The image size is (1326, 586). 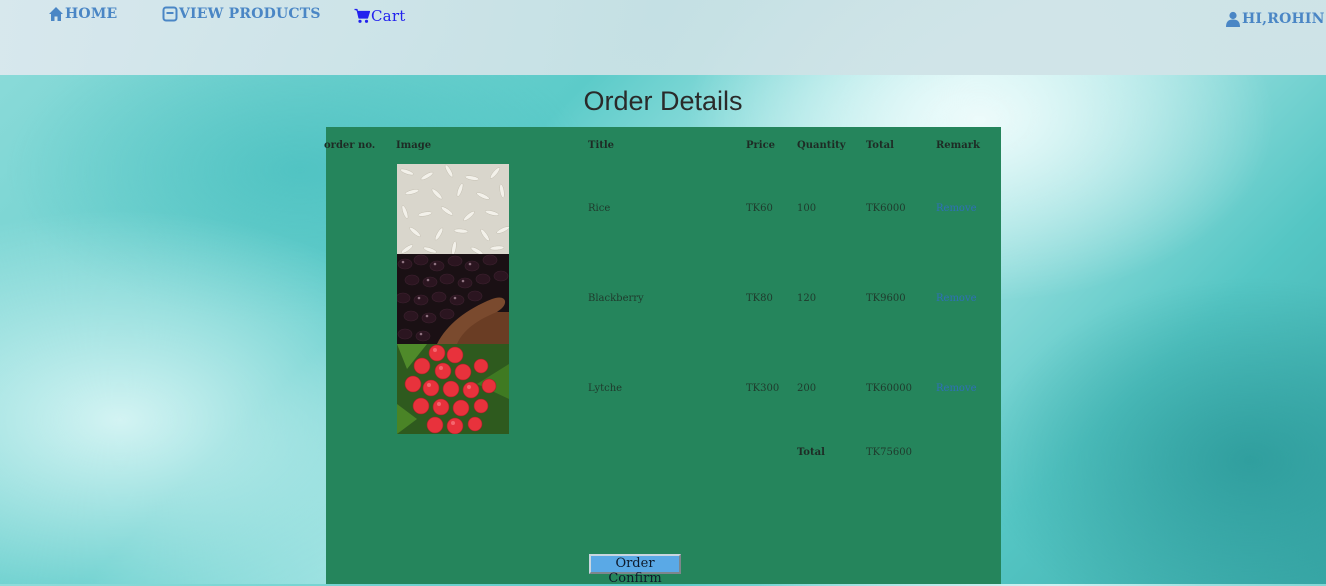 I want to click on row3-quantity: 200, so click(x=807, y=388).